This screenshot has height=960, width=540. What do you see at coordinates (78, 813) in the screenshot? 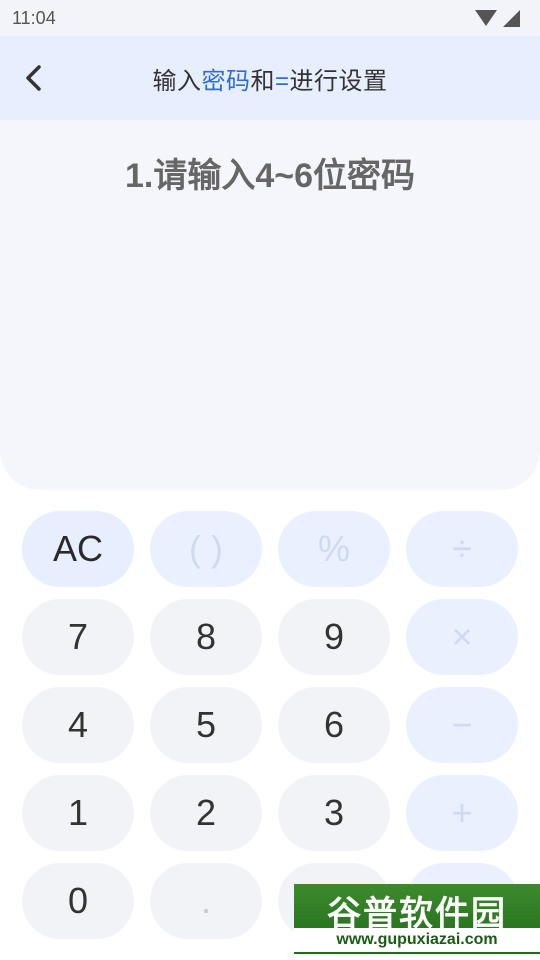
I see `key-1: 1` at bounding box center [78, 813].